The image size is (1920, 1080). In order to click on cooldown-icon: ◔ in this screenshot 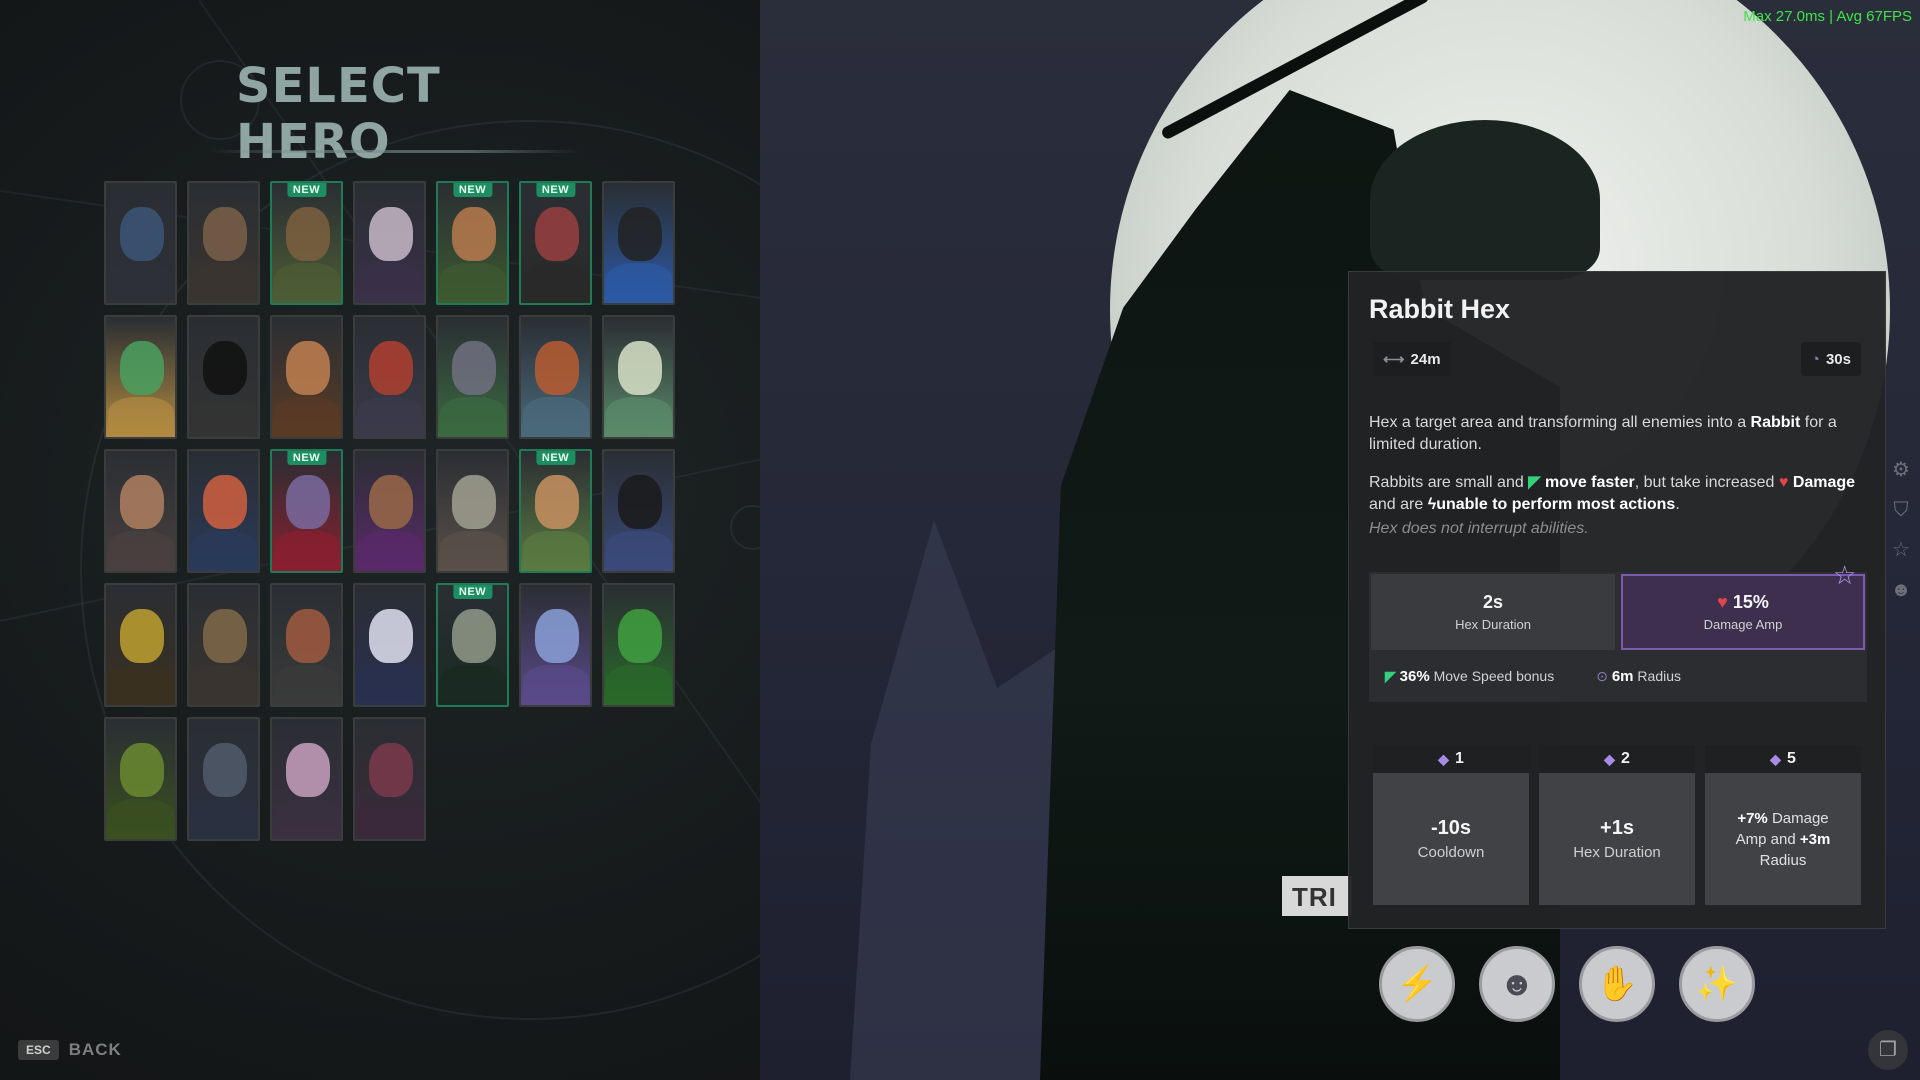, I will do `click(1815, 359)`.